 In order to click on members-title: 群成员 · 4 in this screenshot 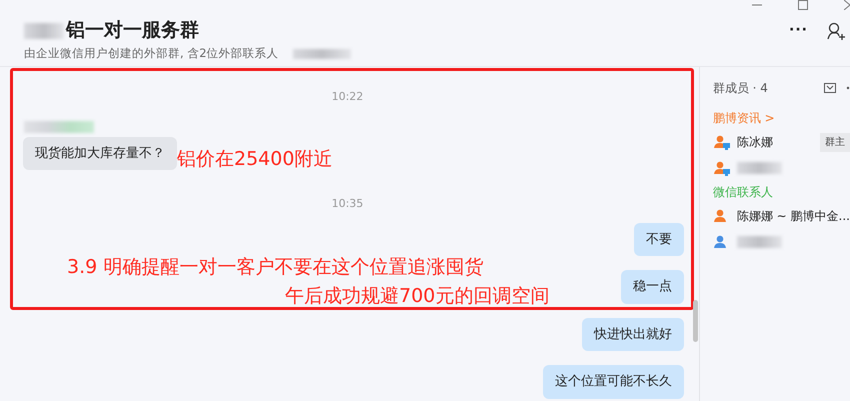, I will do `click(740, 88)`.